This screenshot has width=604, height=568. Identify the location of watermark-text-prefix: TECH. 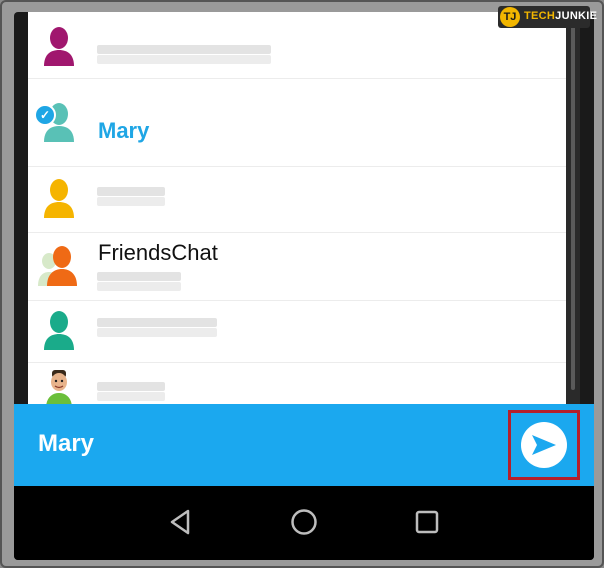
(540, 16).